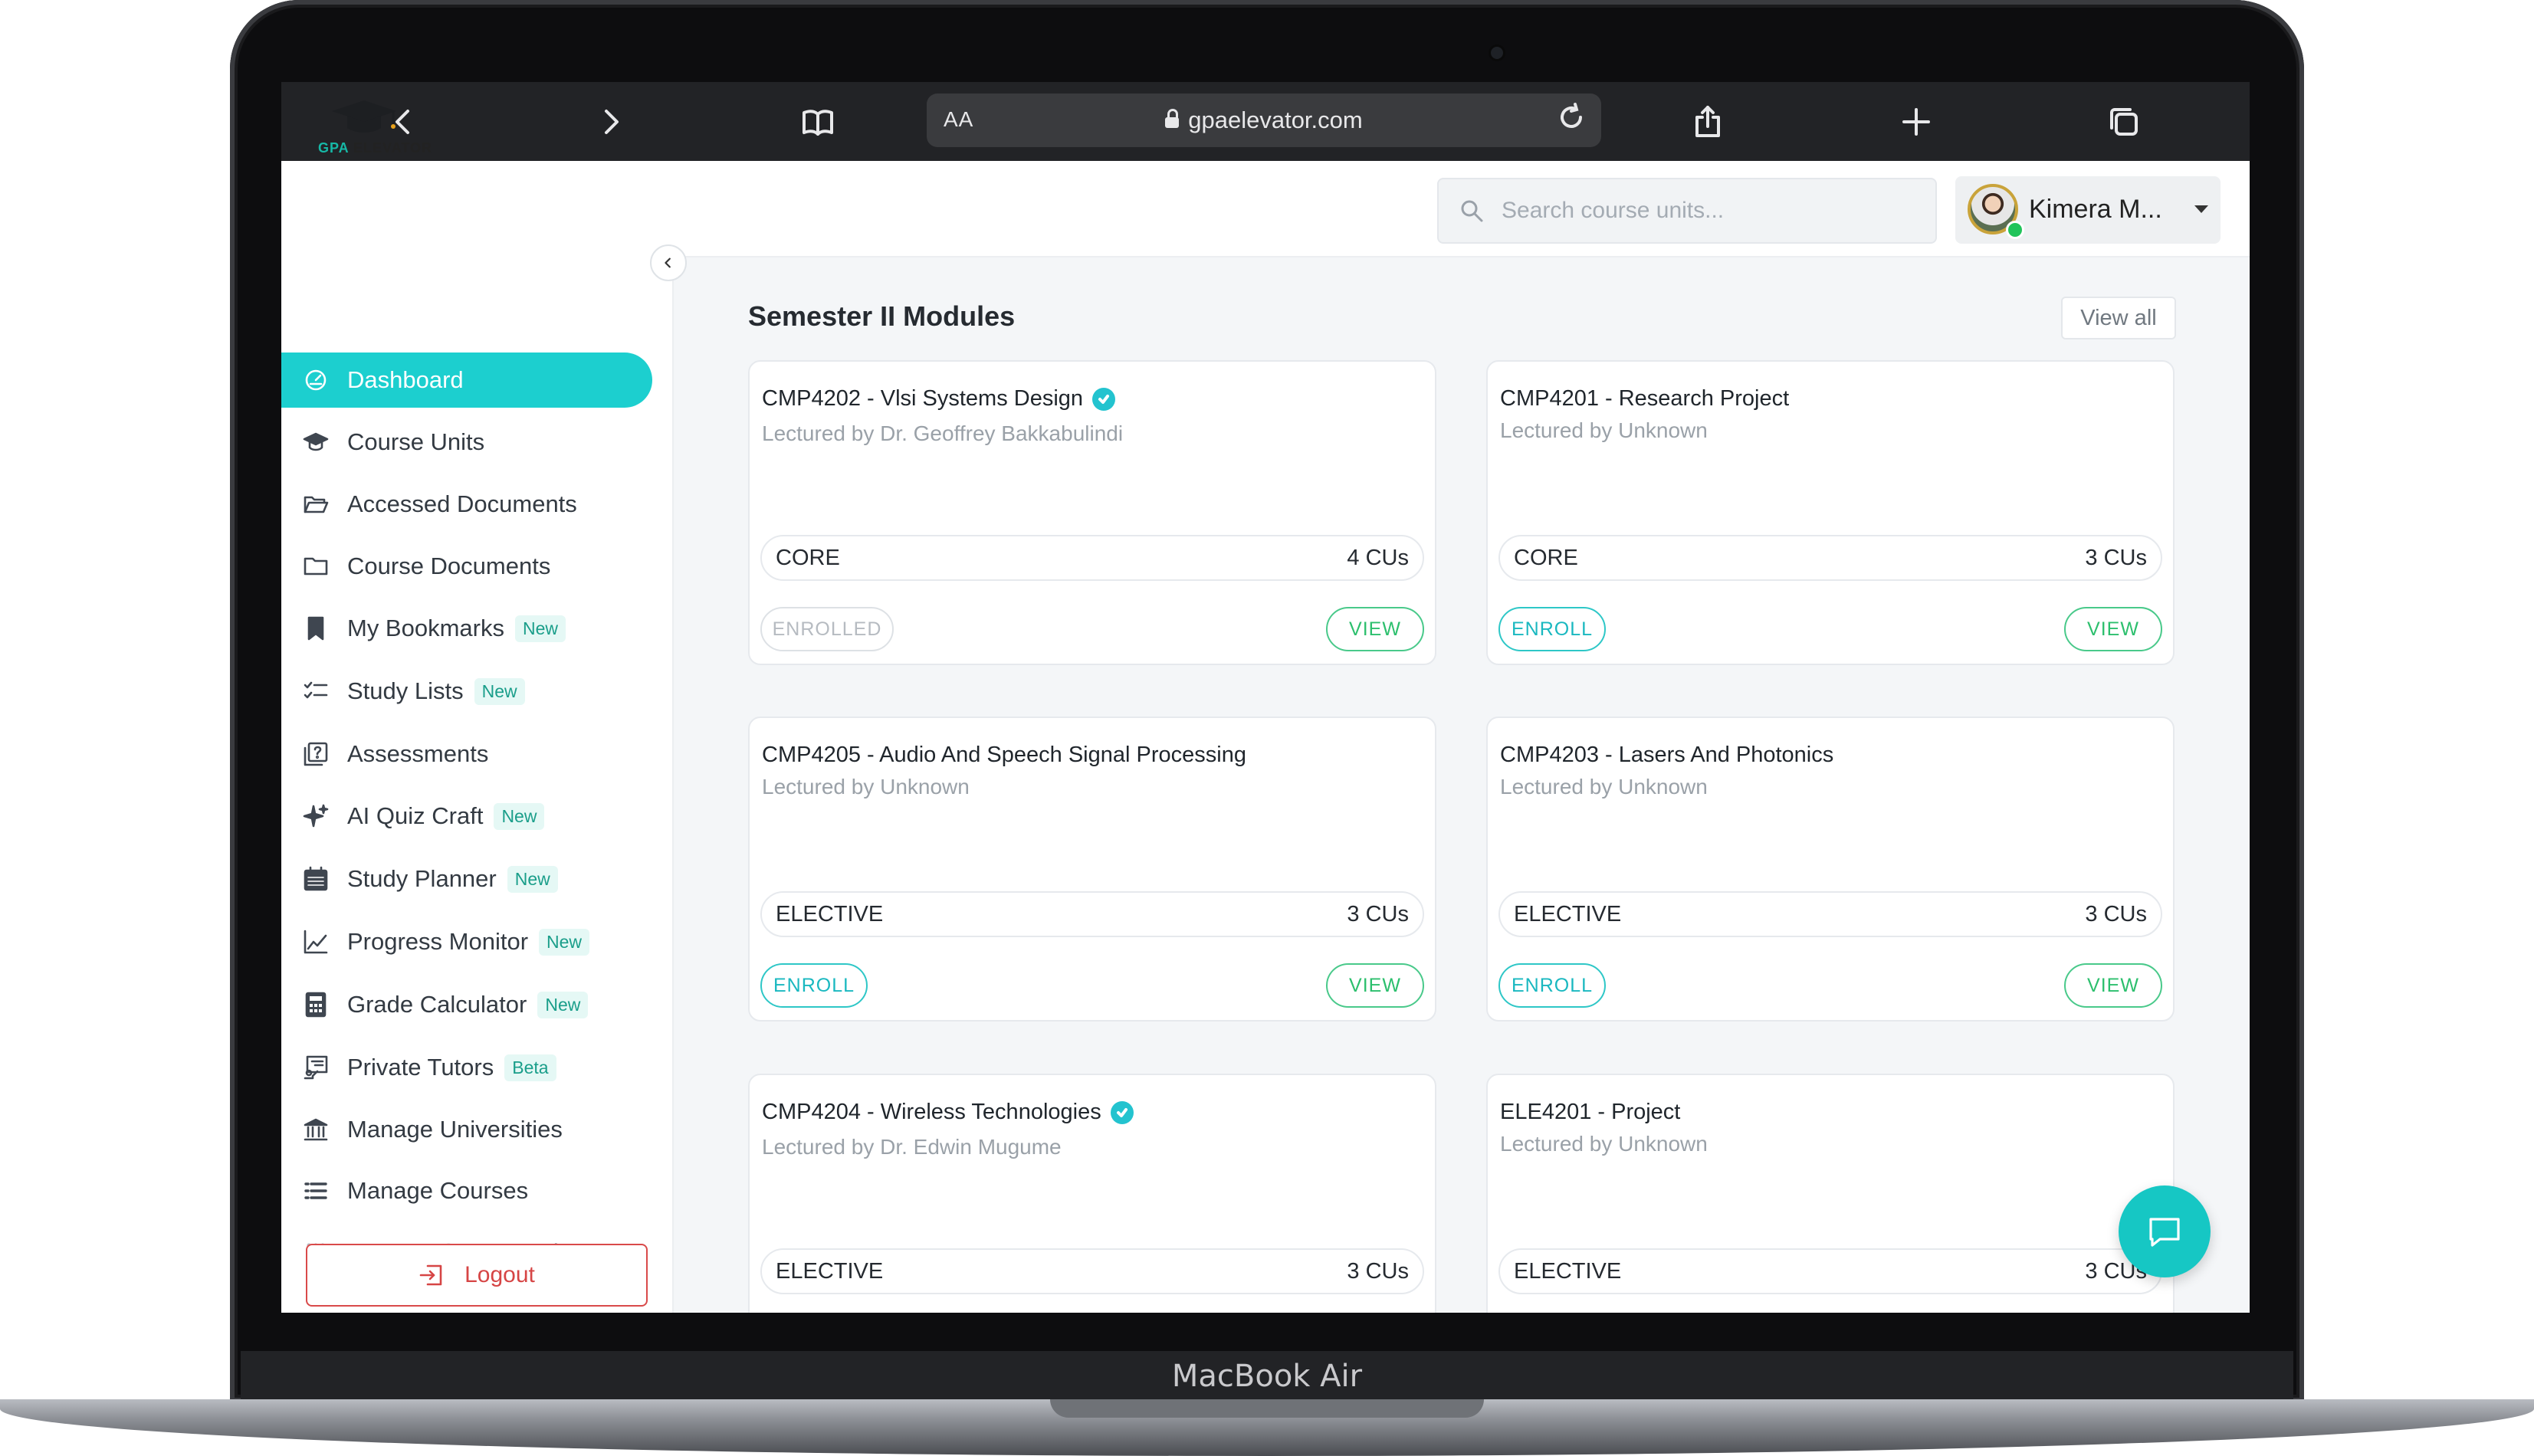 The height and width of the screenshot is (1456, 2534). I want to click on calculator-icon, so click(316, 1005).